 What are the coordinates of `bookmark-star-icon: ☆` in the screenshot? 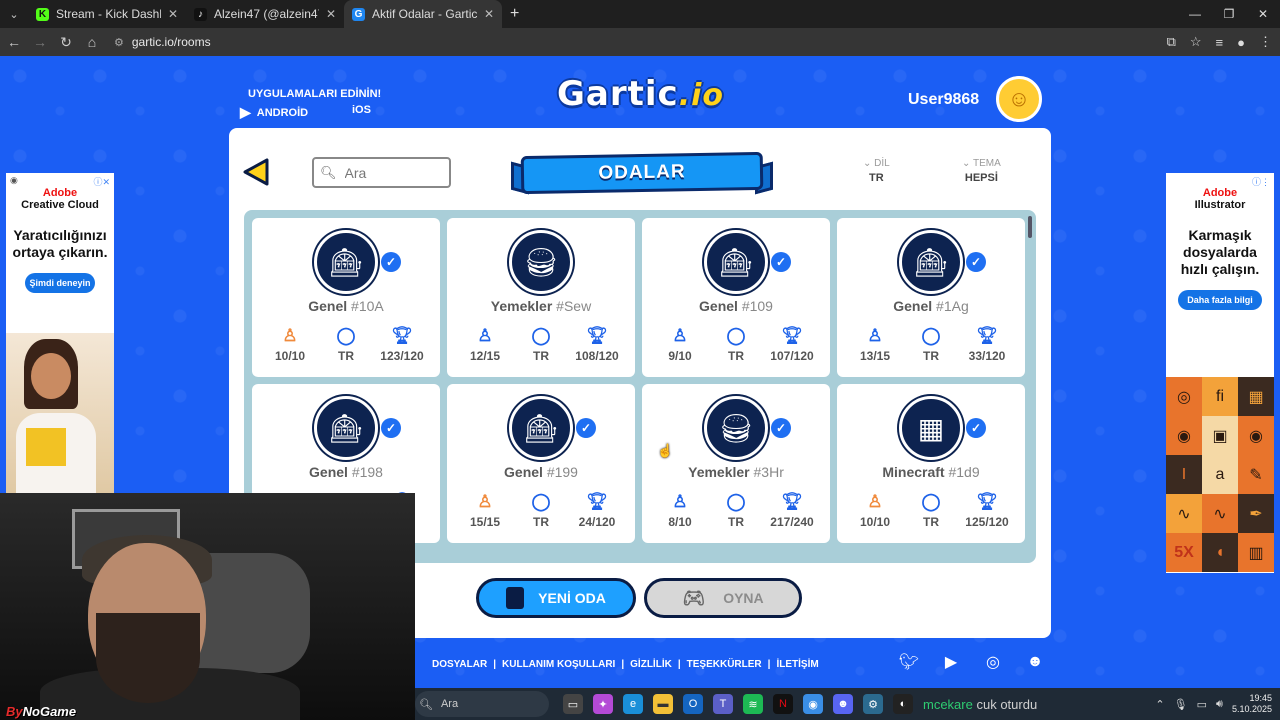 It's located at (1196, 42).